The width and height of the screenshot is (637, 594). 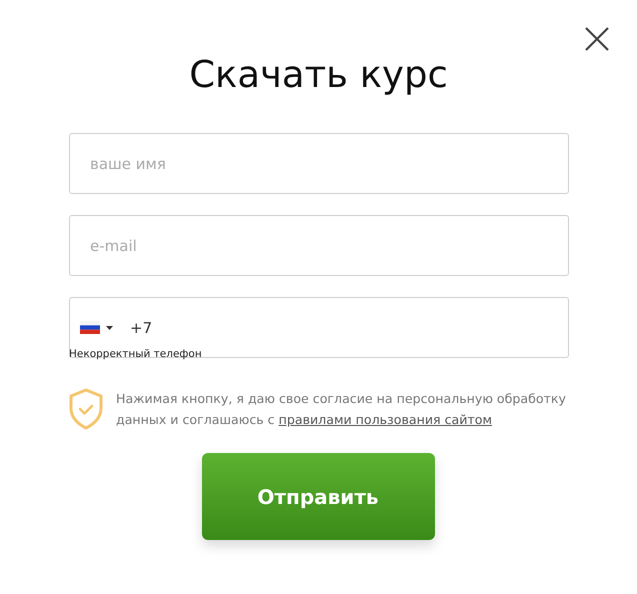 What do you see at coordinates (86, 409) in the screenshot?
I see `shield-check-icon` at bounding box center [86, 409].